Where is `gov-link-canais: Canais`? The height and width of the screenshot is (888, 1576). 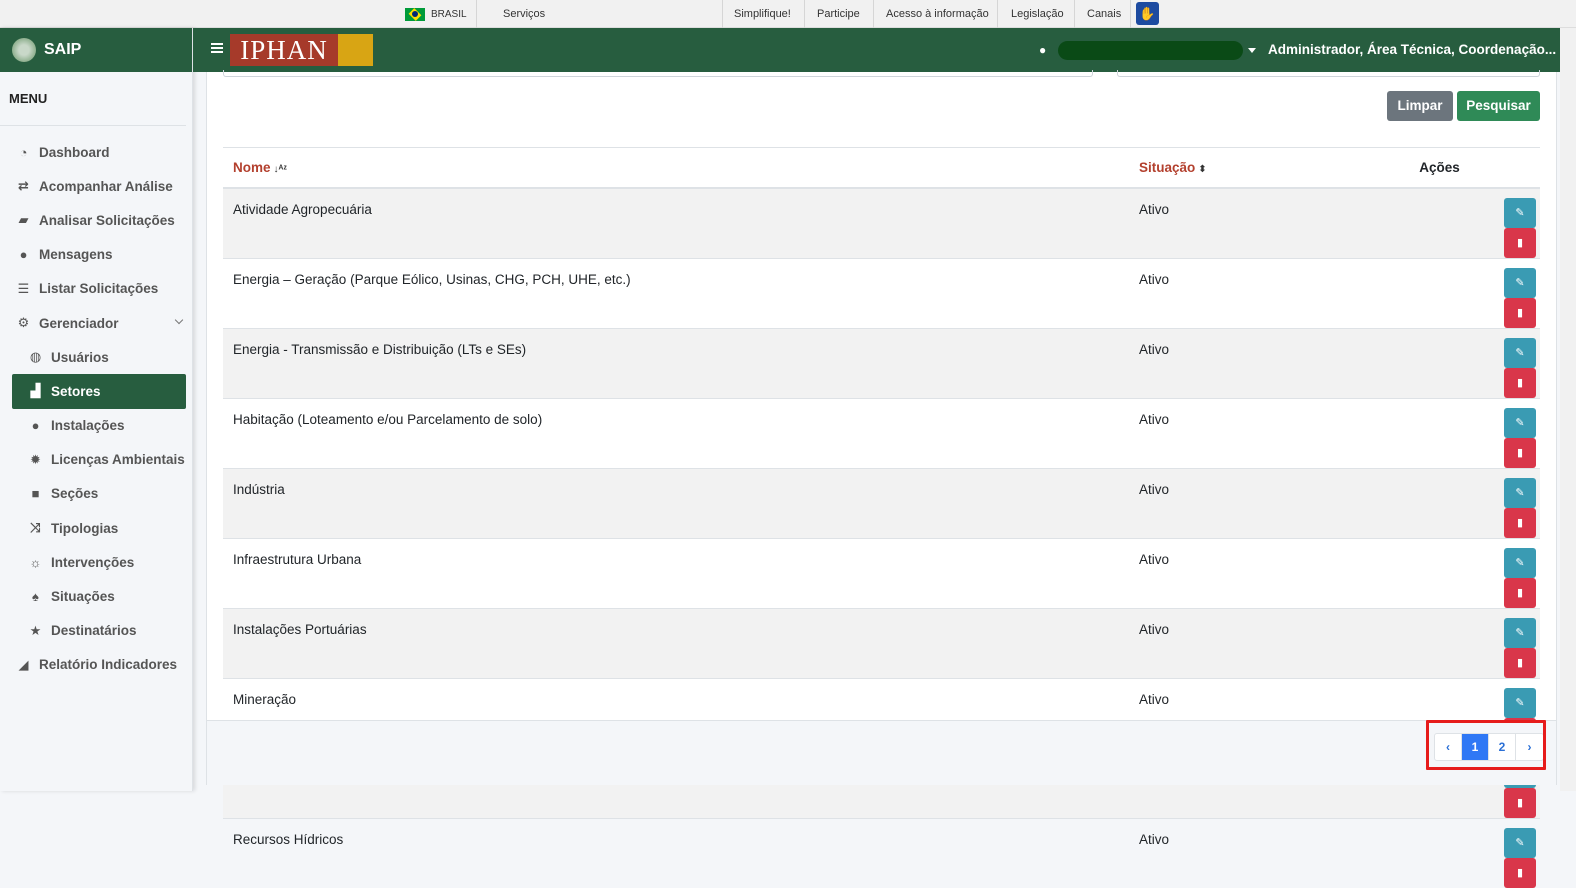
gov-link-canais: Canais is located at coordinates (1104, 14).